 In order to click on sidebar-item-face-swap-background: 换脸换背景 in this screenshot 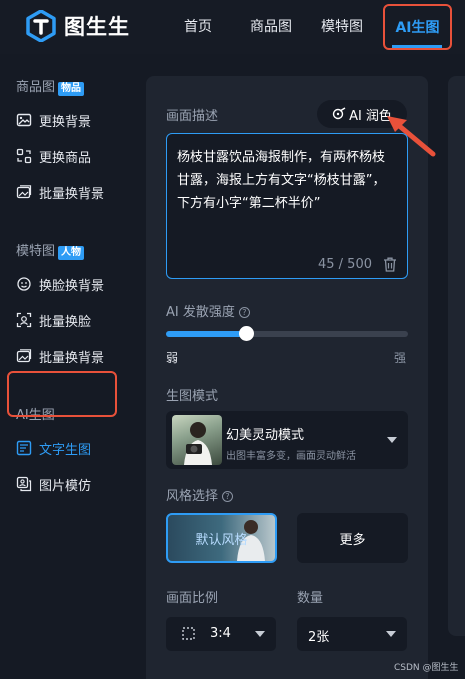, I will do `click(68, 284)`.